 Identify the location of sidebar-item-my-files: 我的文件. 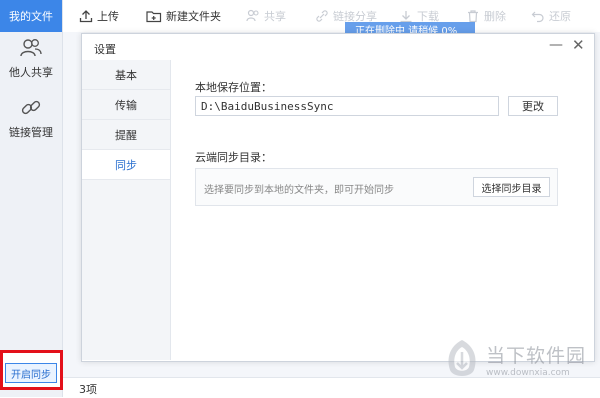
(31, 16).